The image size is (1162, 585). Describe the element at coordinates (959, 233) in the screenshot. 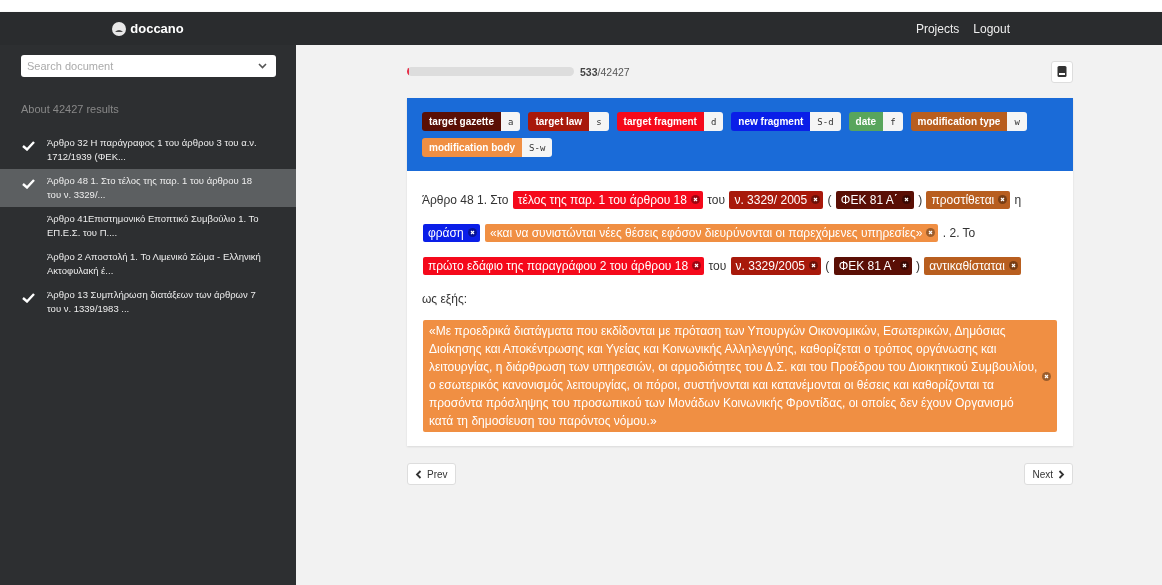

I see `document-text: . 2. Το` at that location.